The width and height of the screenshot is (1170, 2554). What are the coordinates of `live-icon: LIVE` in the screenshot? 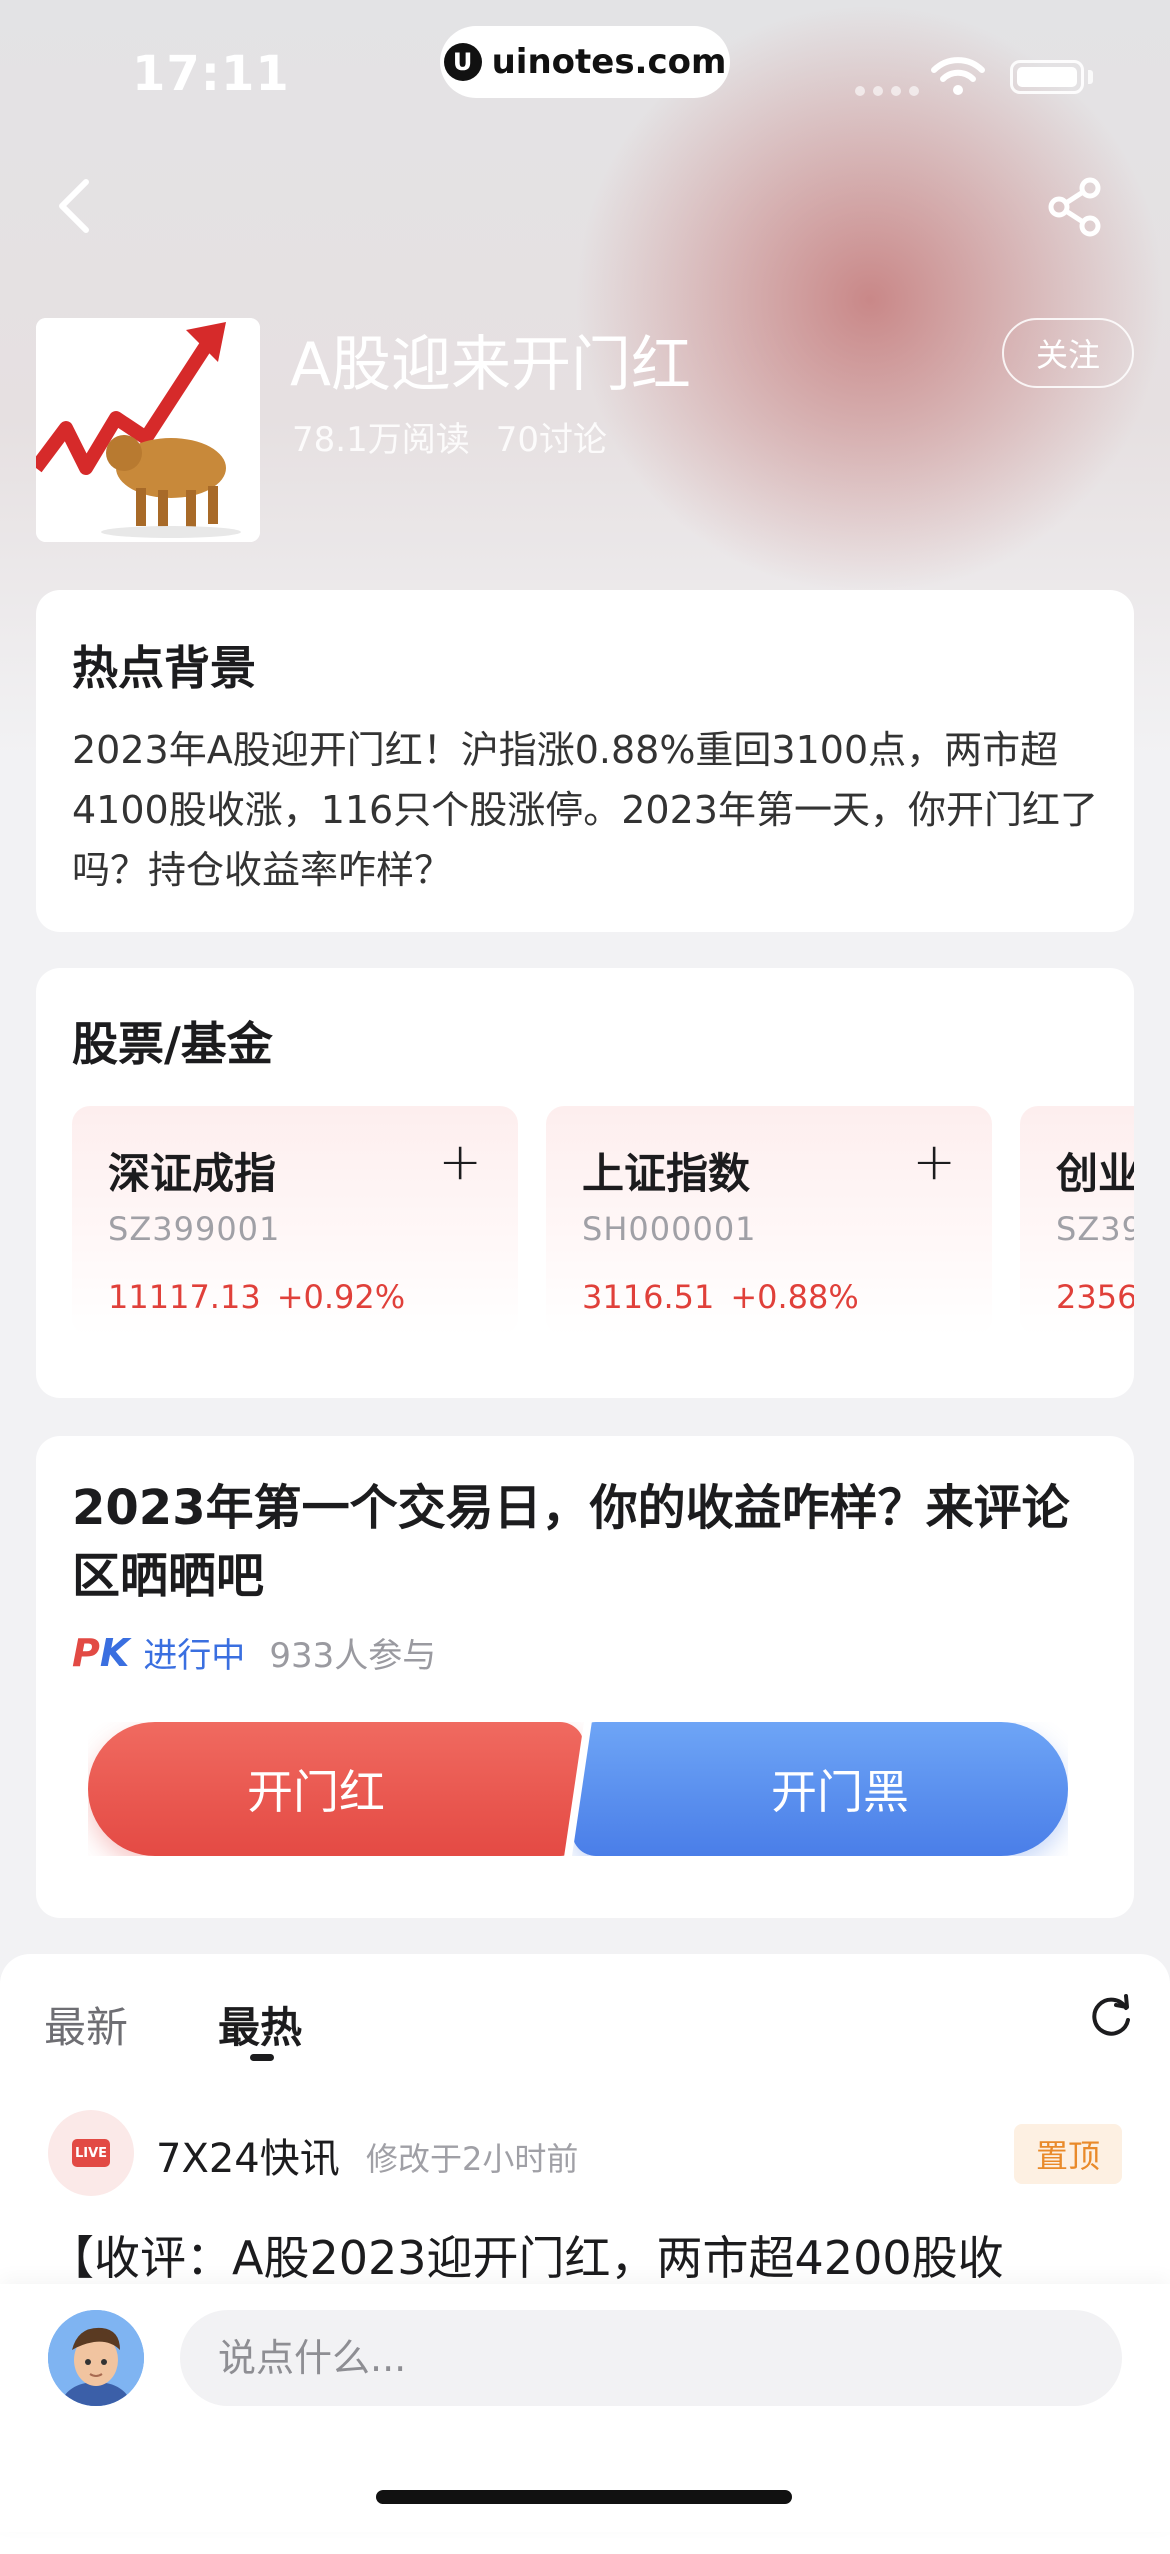 It's located at (91, 2153).